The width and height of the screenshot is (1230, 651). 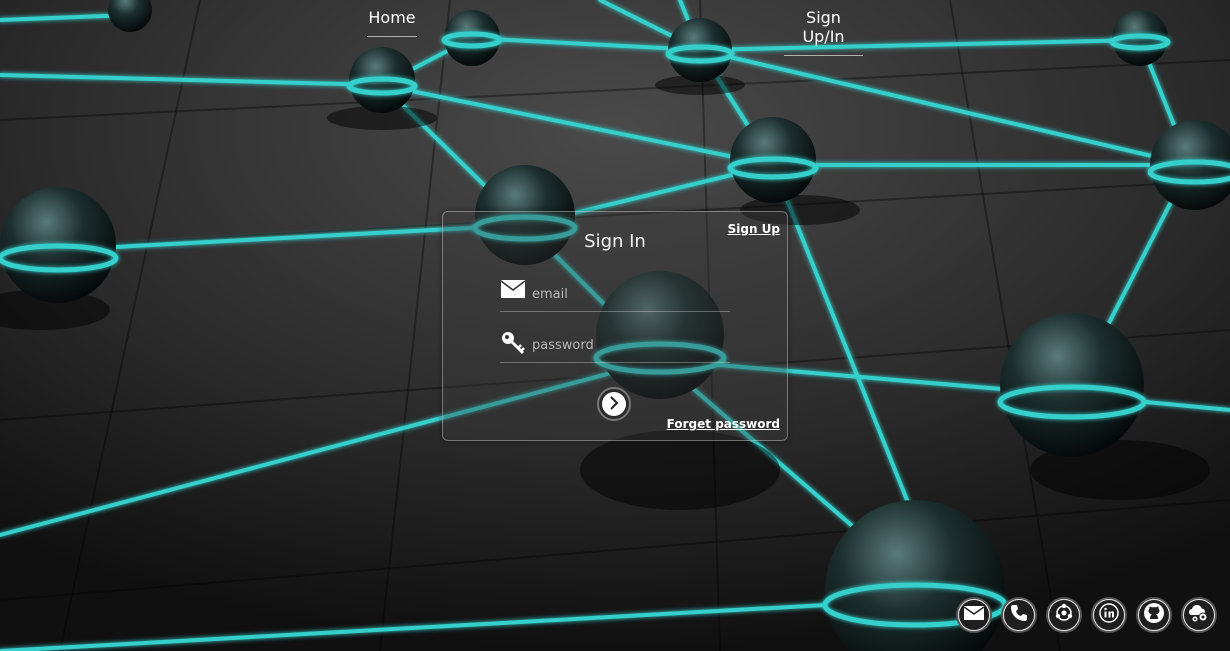 I want to click on cloud-settings-icon, so click(x=1199, y=615).